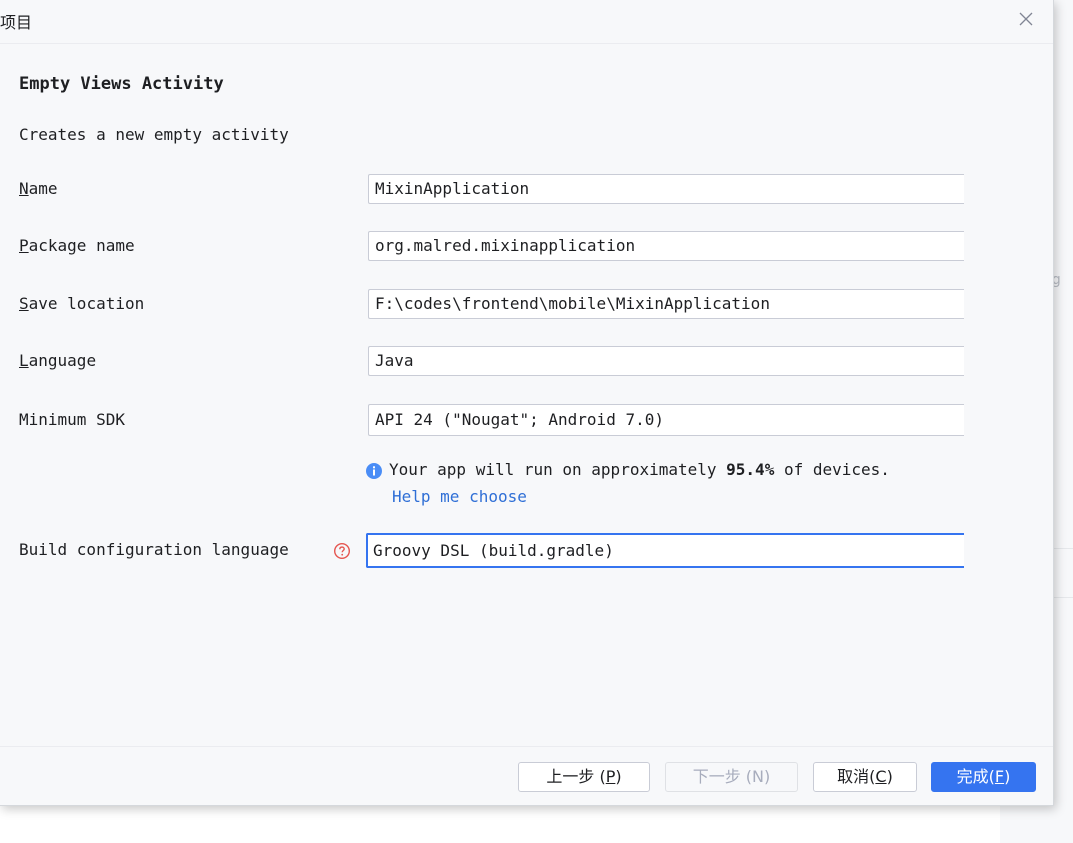 This screenshot has height=843, width=1073. What do you see at coordinates (77, 245) in the screenshot?
I see `package-name-label: Package name` at bounding box center [77, 245].